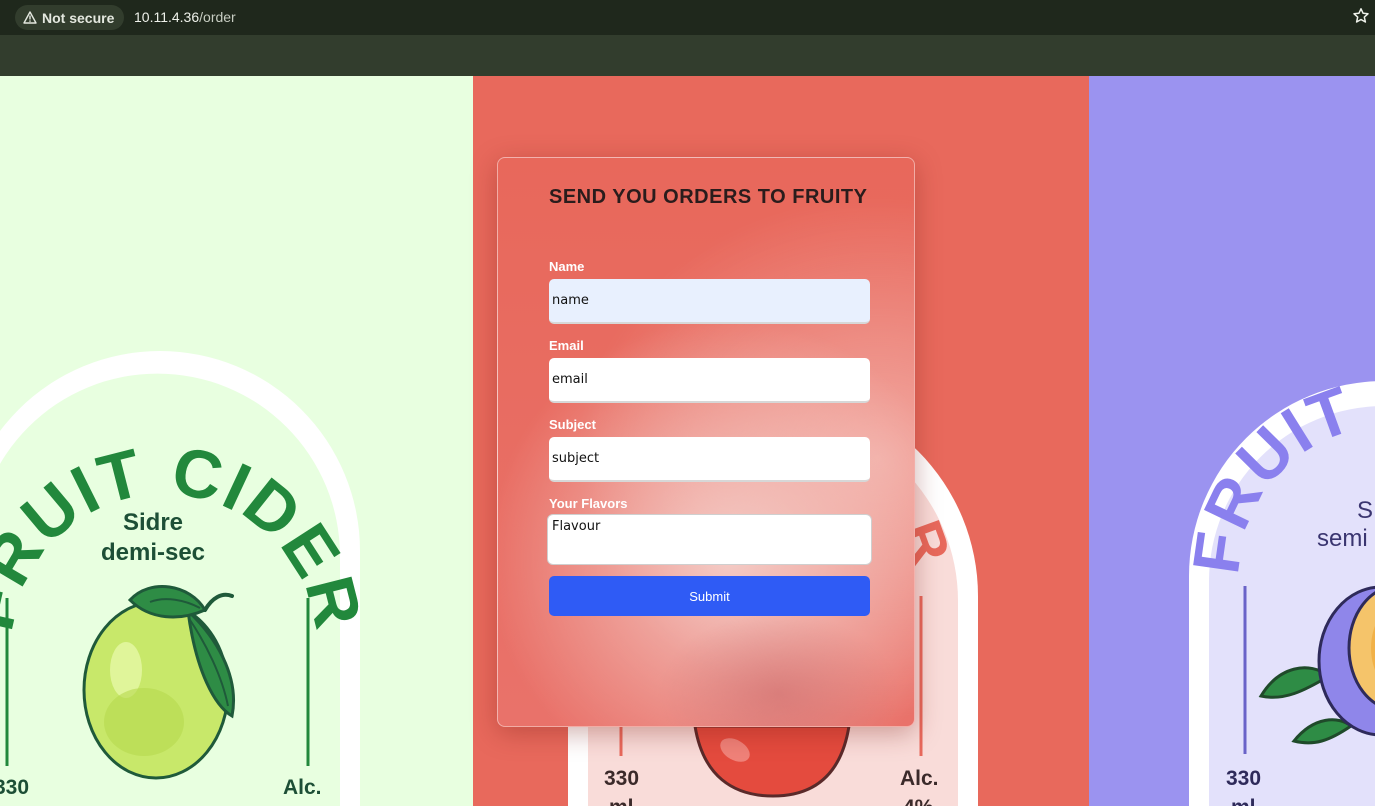 This screenshot has height=806, width=1375. What do you see at coordinates (572, 424) in the screenshot?
I see `subject-label: Subject` at bounding box center [572, 424].